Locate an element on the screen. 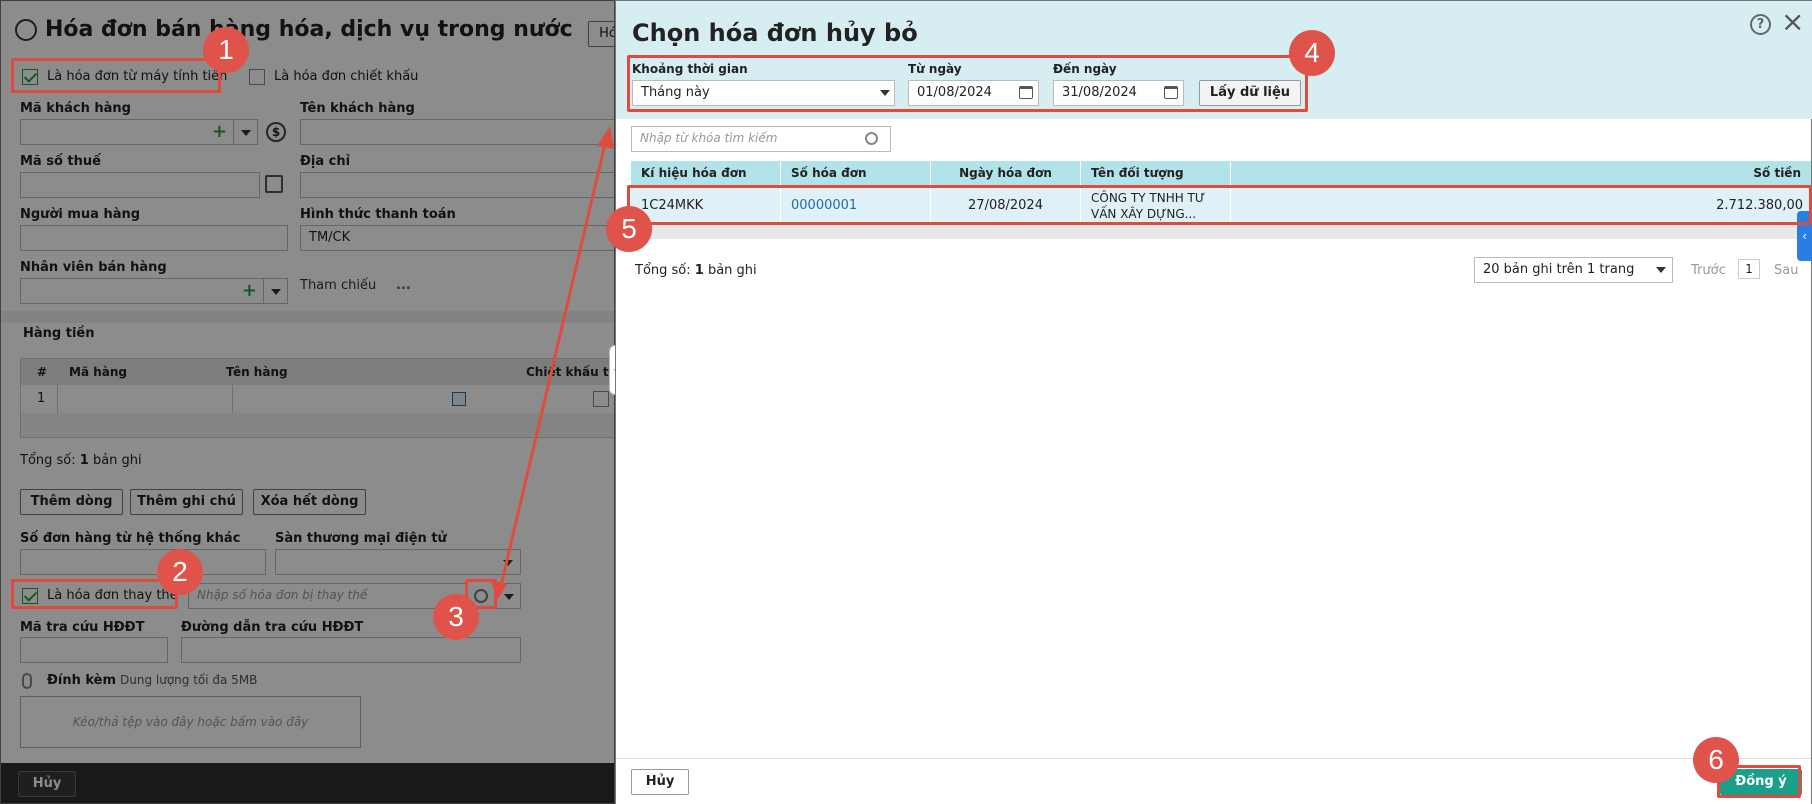  address-label: Địa chỉ is located at coordinates (325, 161).